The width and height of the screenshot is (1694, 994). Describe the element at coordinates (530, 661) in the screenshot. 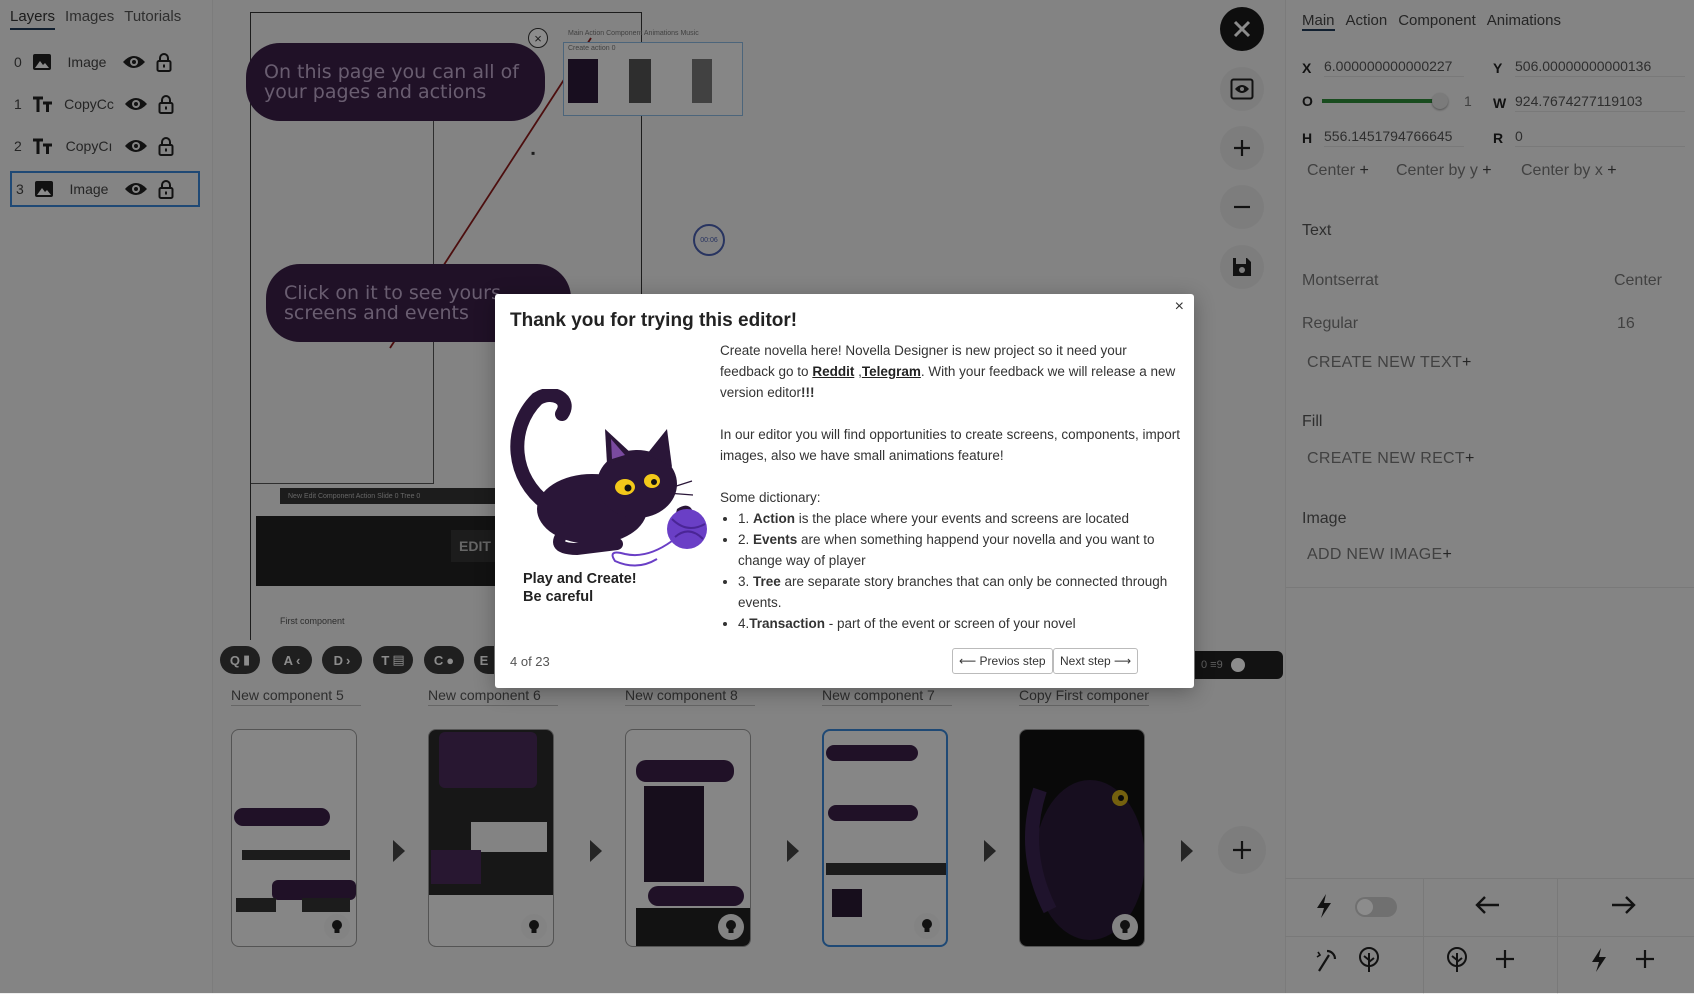

I see `step-counter: 4 of 23` at that location.